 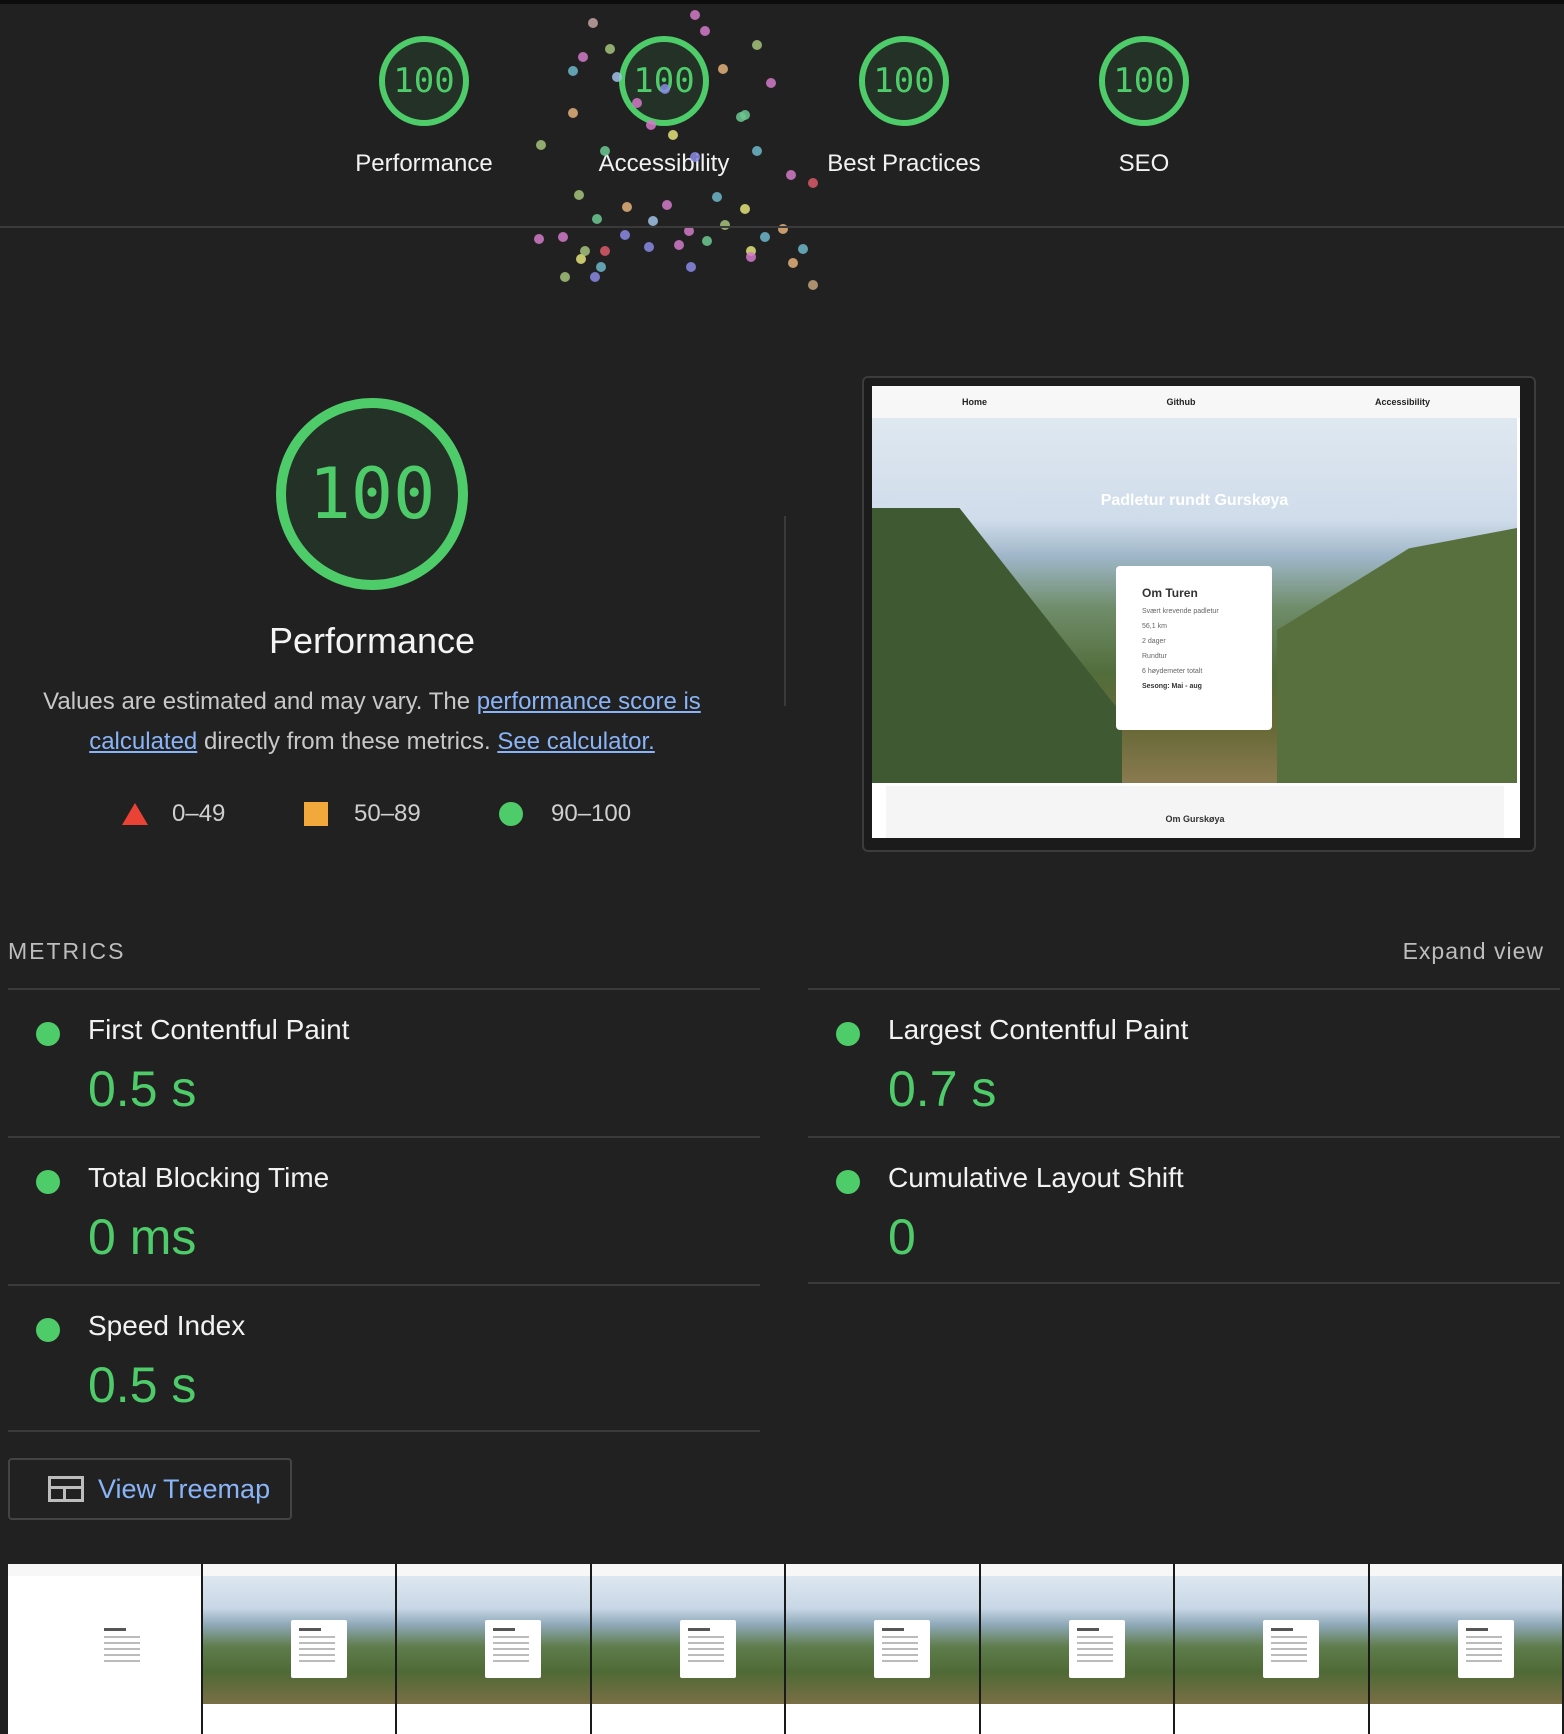 I want to click on gauge-seo: 100 SEO, so click(x=1144, y=107).